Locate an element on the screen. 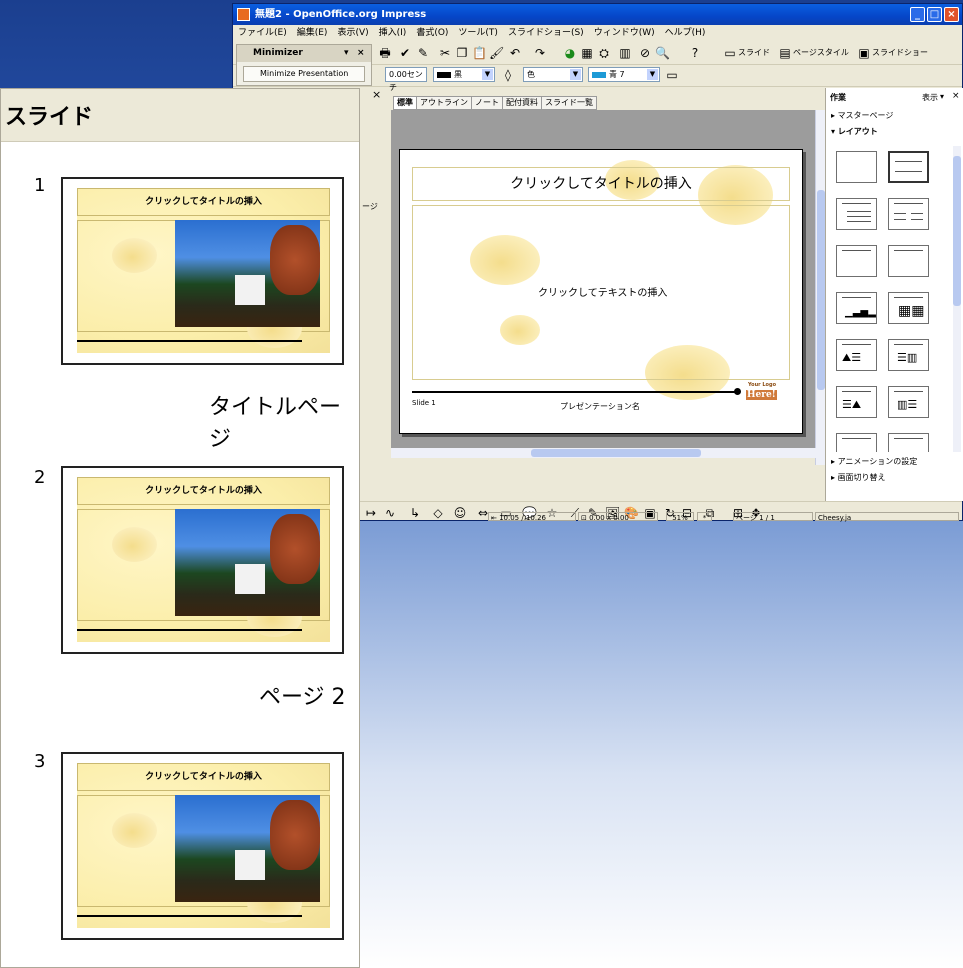  menu-edit: 編集(E) is located at coordinates (312, 33).